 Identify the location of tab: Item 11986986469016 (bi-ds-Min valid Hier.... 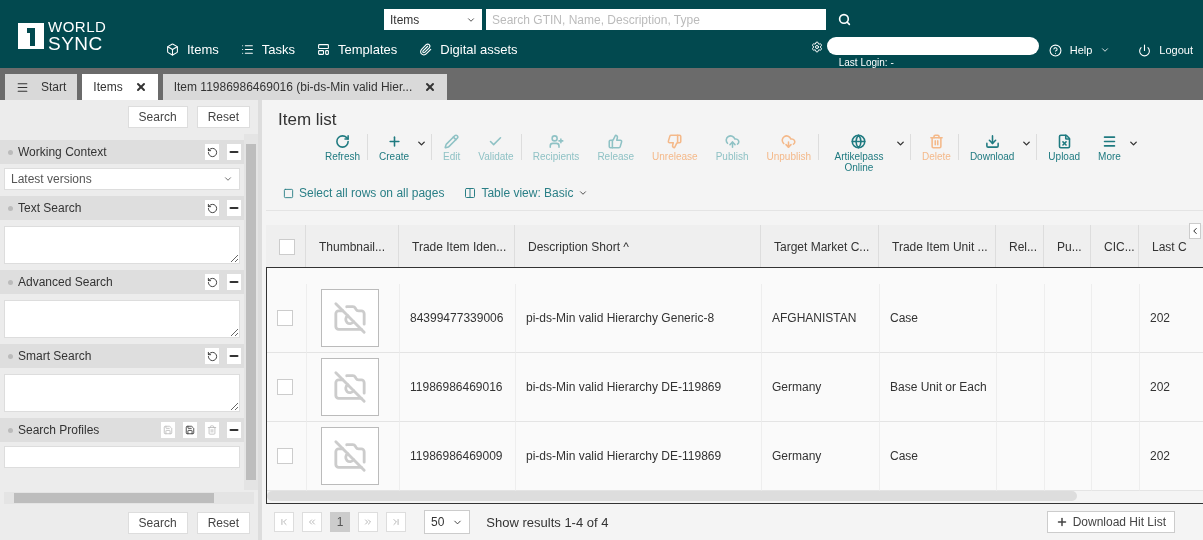
(305, 87).